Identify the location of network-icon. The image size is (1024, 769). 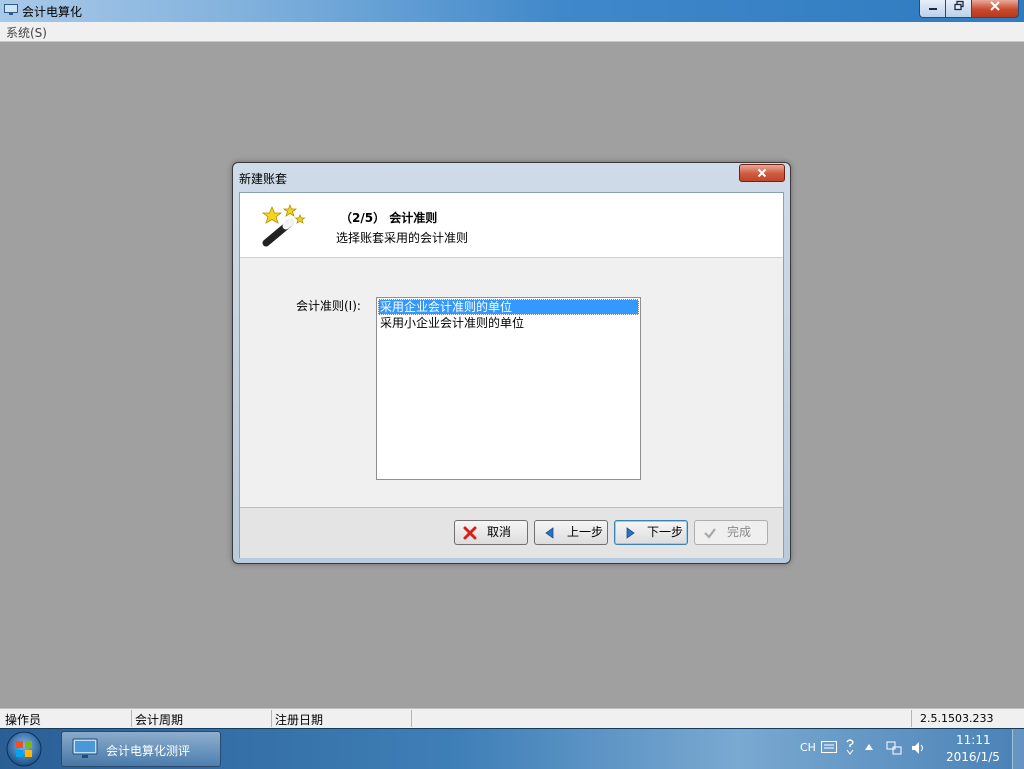
(894, 748).